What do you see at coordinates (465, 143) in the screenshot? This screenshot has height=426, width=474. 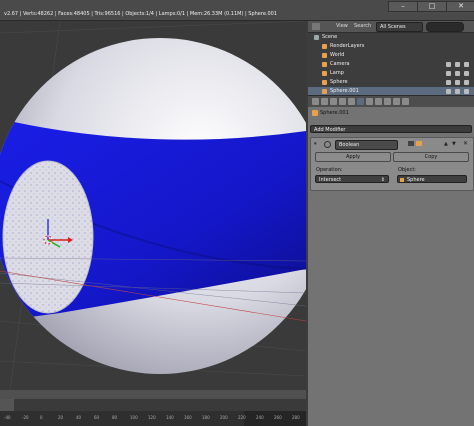 I see `remove-modifier-icon: ✕` at bounding box center [465, 143].